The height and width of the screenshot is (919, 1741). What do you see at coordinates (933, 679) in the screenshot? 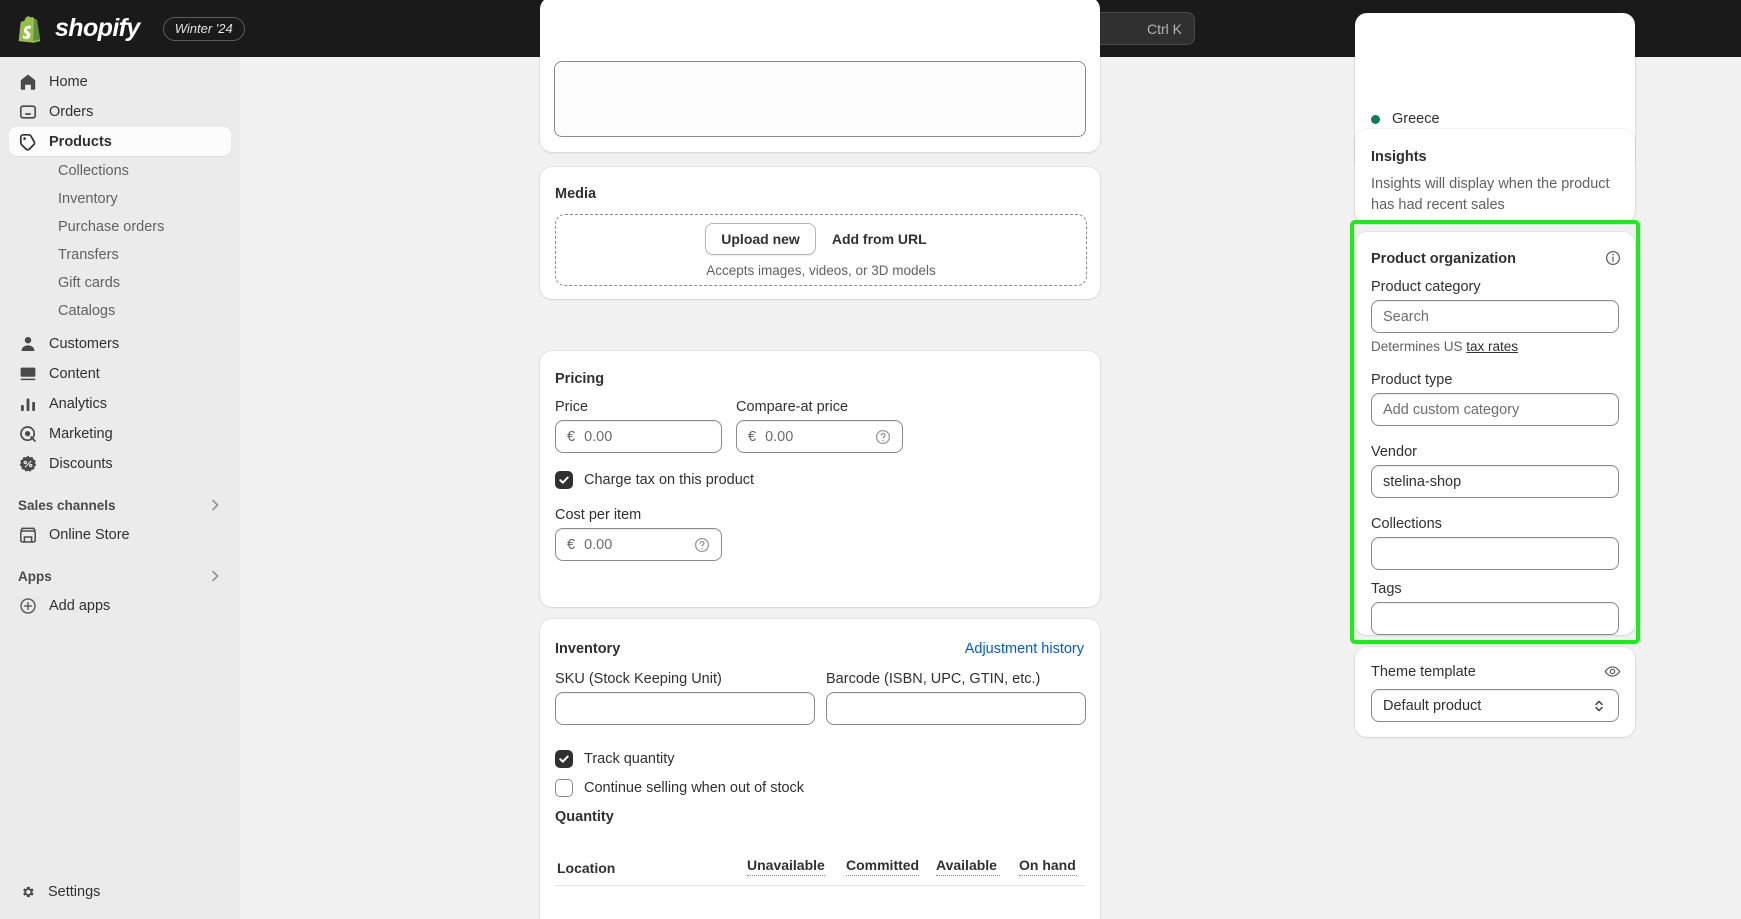
I see `barcode-label: Barcode (ISBN, UPC, GTIN, etc.)` at bounding box center [933, 679].